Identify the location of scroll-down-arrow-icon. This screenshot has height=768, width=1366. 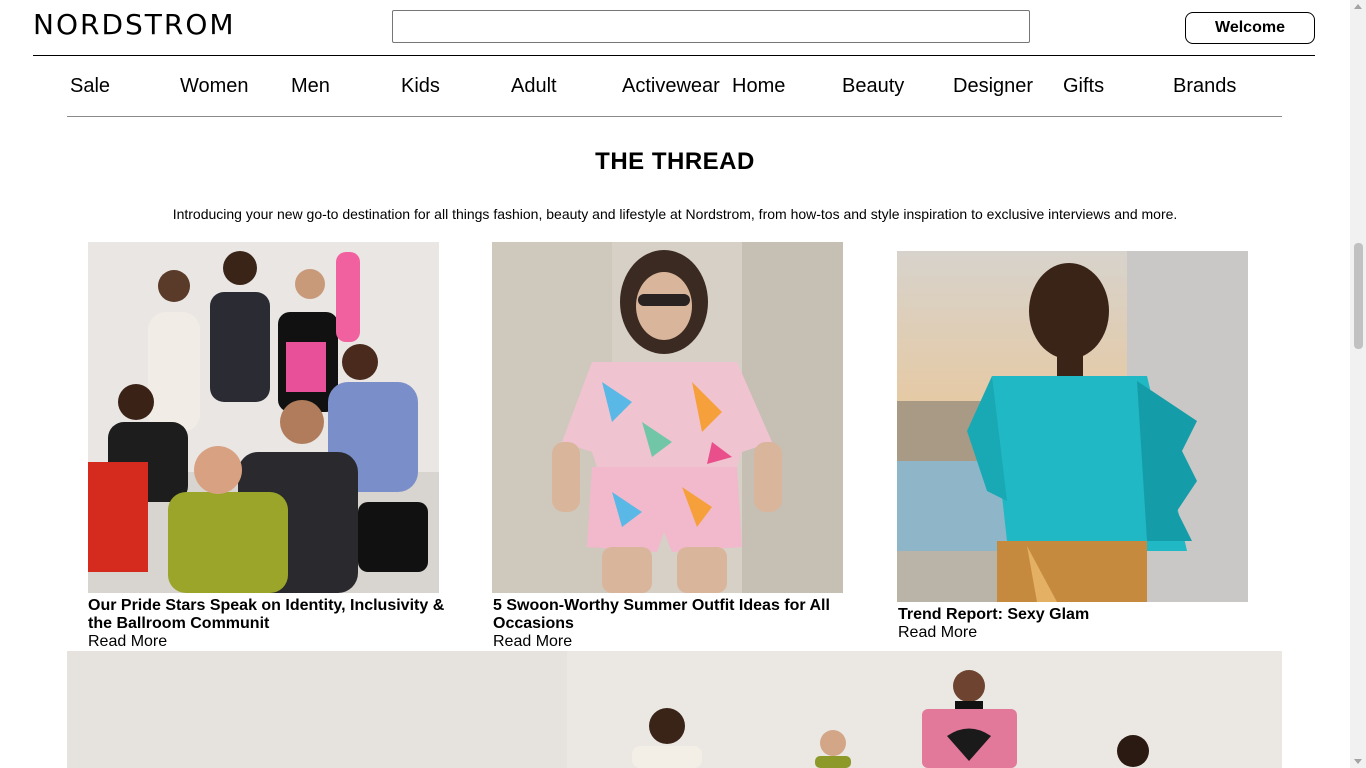
(1358, 761).